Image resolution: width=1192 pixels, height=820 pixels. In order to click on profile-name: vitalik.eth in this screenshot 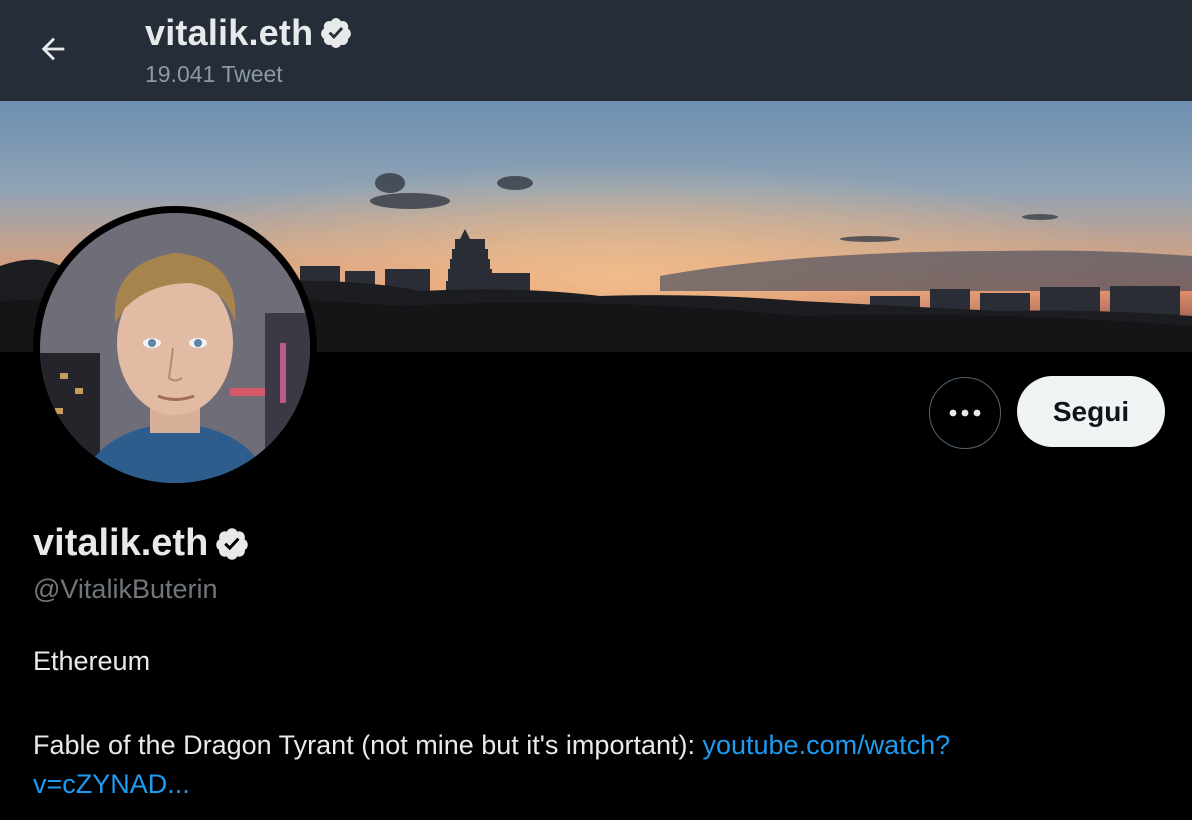, I will do `click(141, 543)`.